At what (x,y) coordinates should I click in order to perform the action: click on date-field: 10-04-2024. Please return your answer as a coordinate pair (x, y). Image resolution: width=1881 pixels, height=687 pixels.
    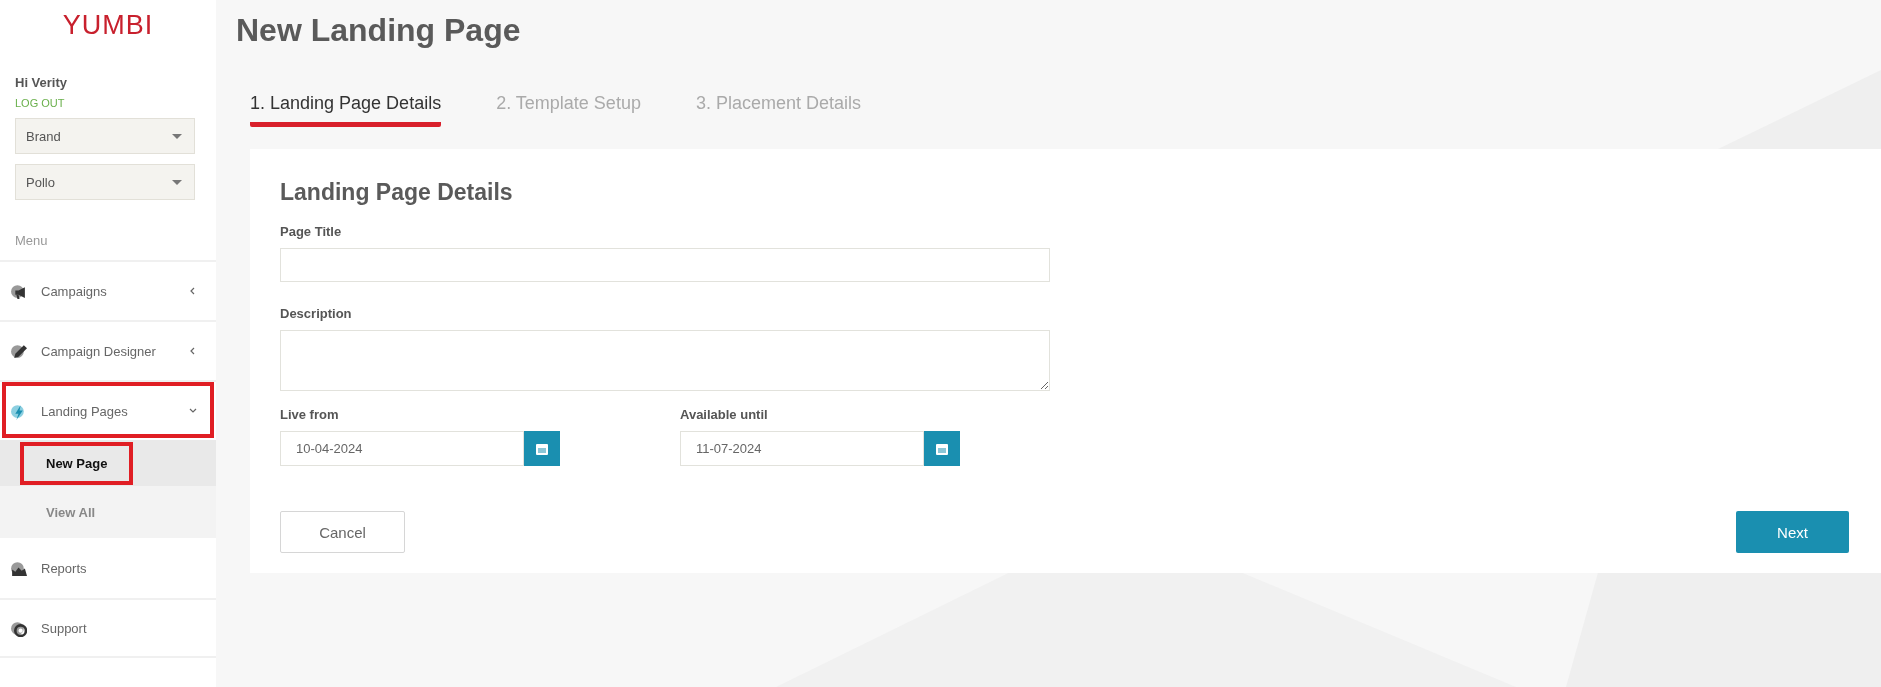
    Looking at the image, I should click on (402, 448).